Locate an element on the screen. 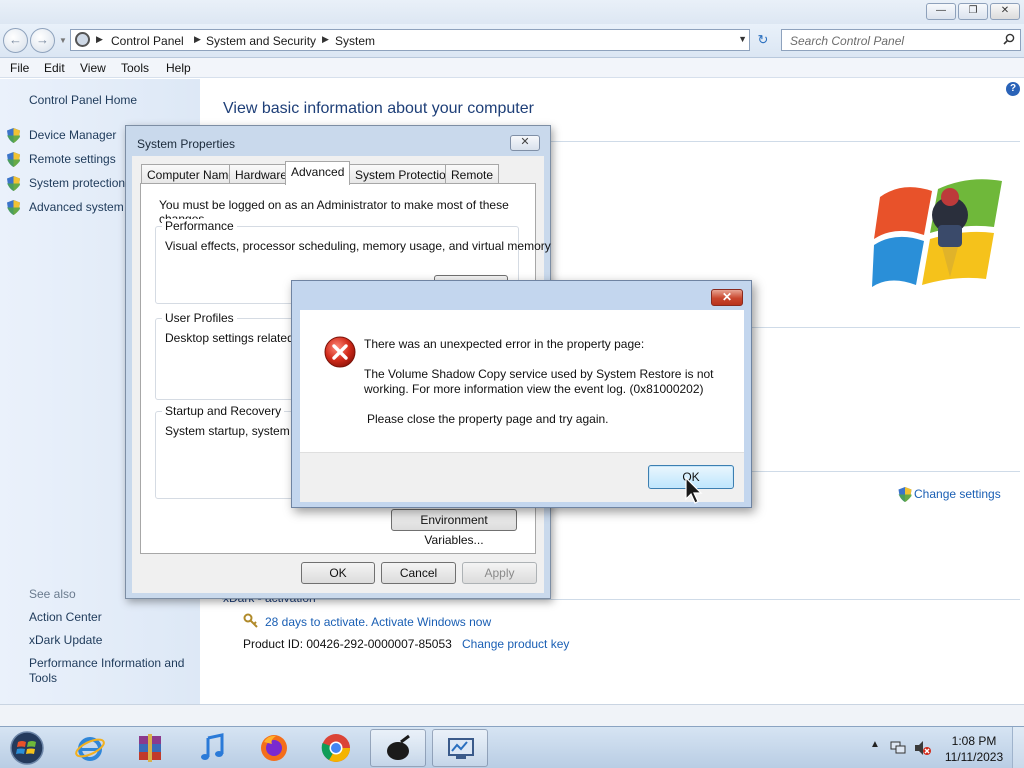 The width and height of the screenshot is (1024, 768). taskbar-winrar is located at coordinates (150, 748).